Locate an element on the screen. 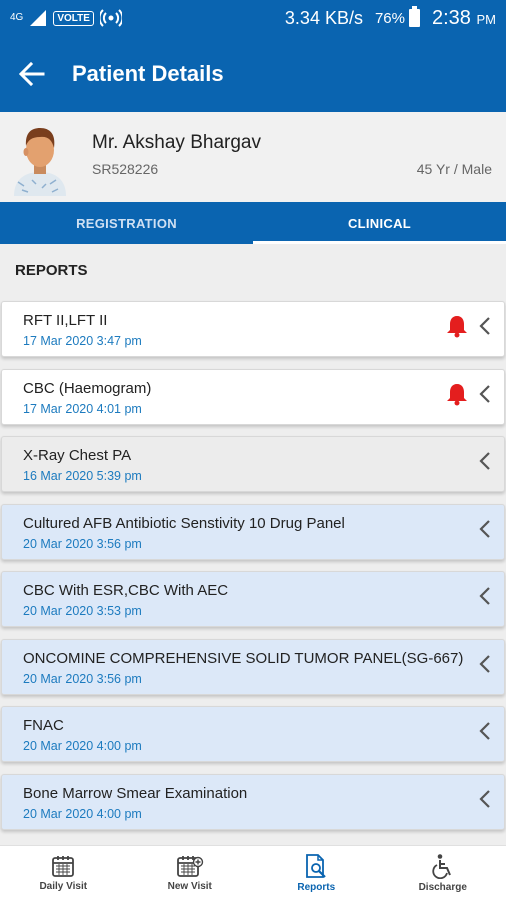 The image size is (506, 900). report-search-icon is located at coordinates (316, 866).